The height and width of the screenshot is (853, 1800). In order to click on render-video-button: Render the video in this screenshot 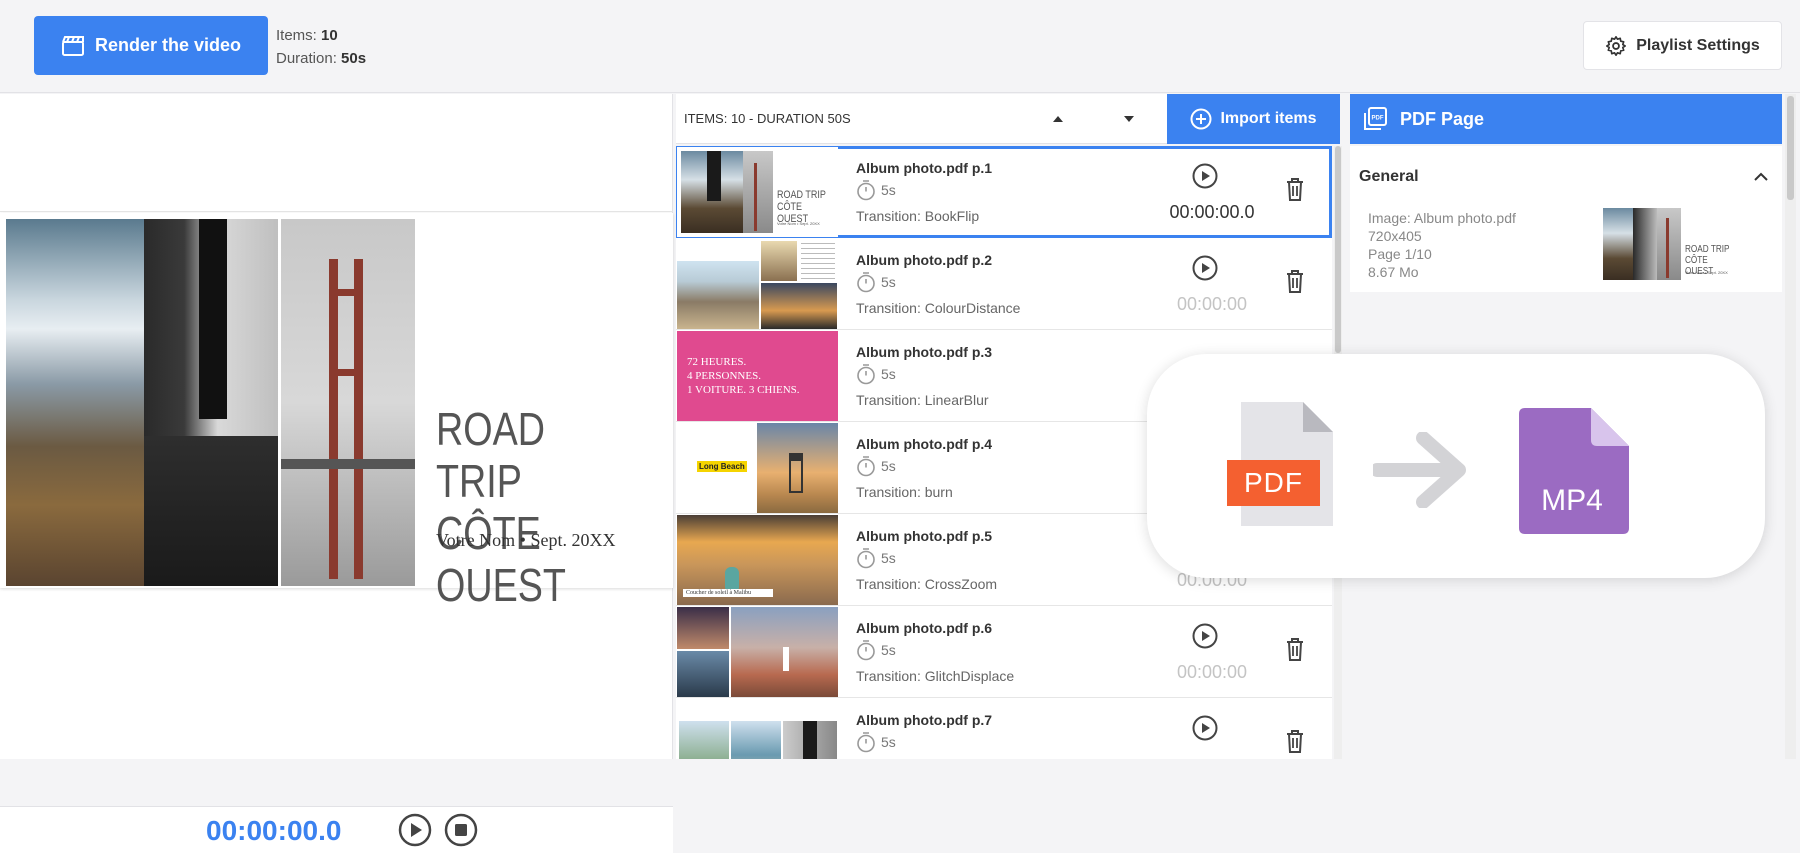, I will do `click(151, 45)`.